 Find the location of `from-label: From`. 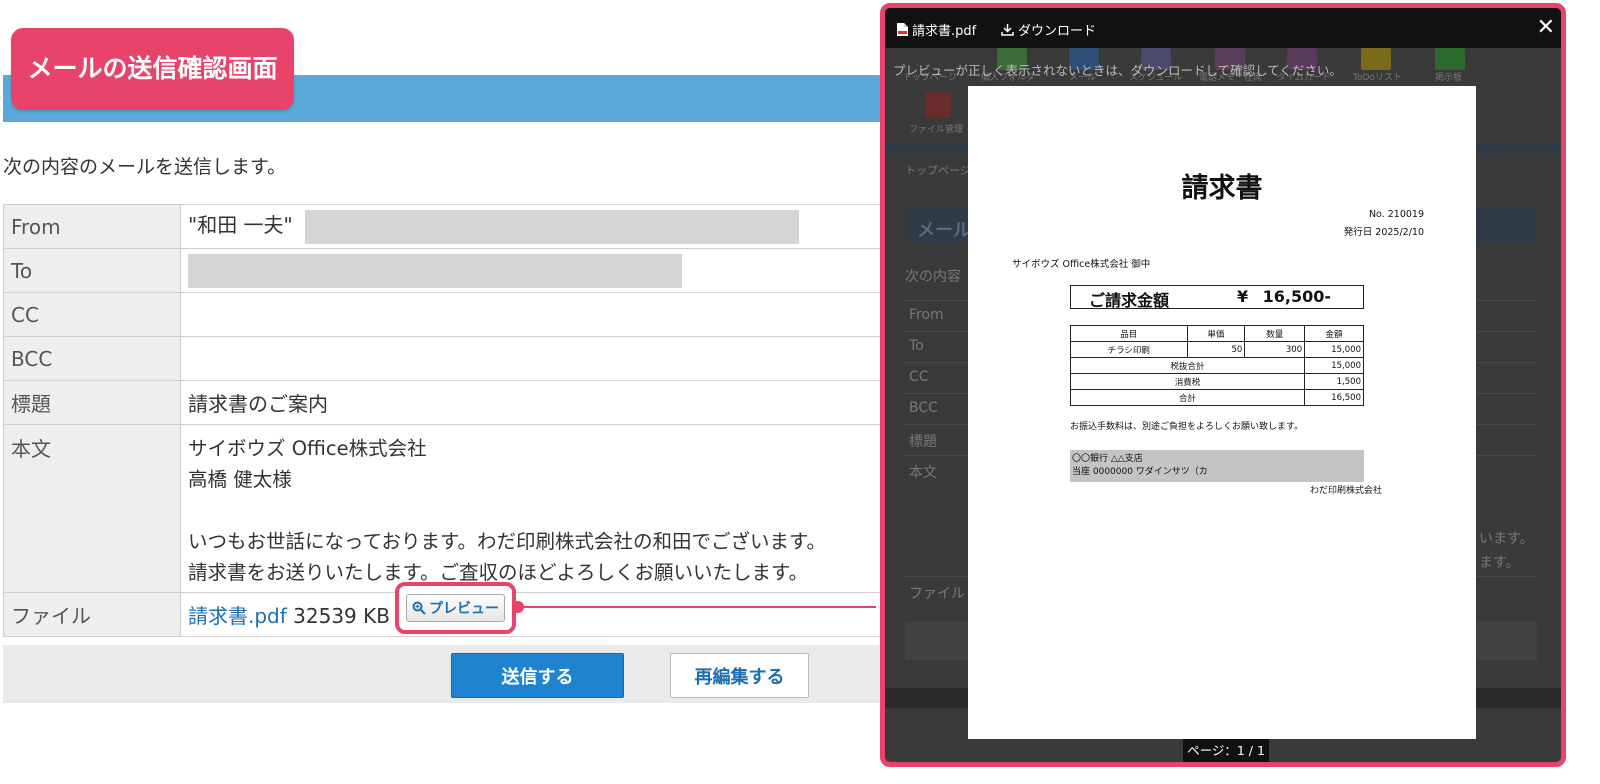

from-label: From is located at coordinates (92, 226).